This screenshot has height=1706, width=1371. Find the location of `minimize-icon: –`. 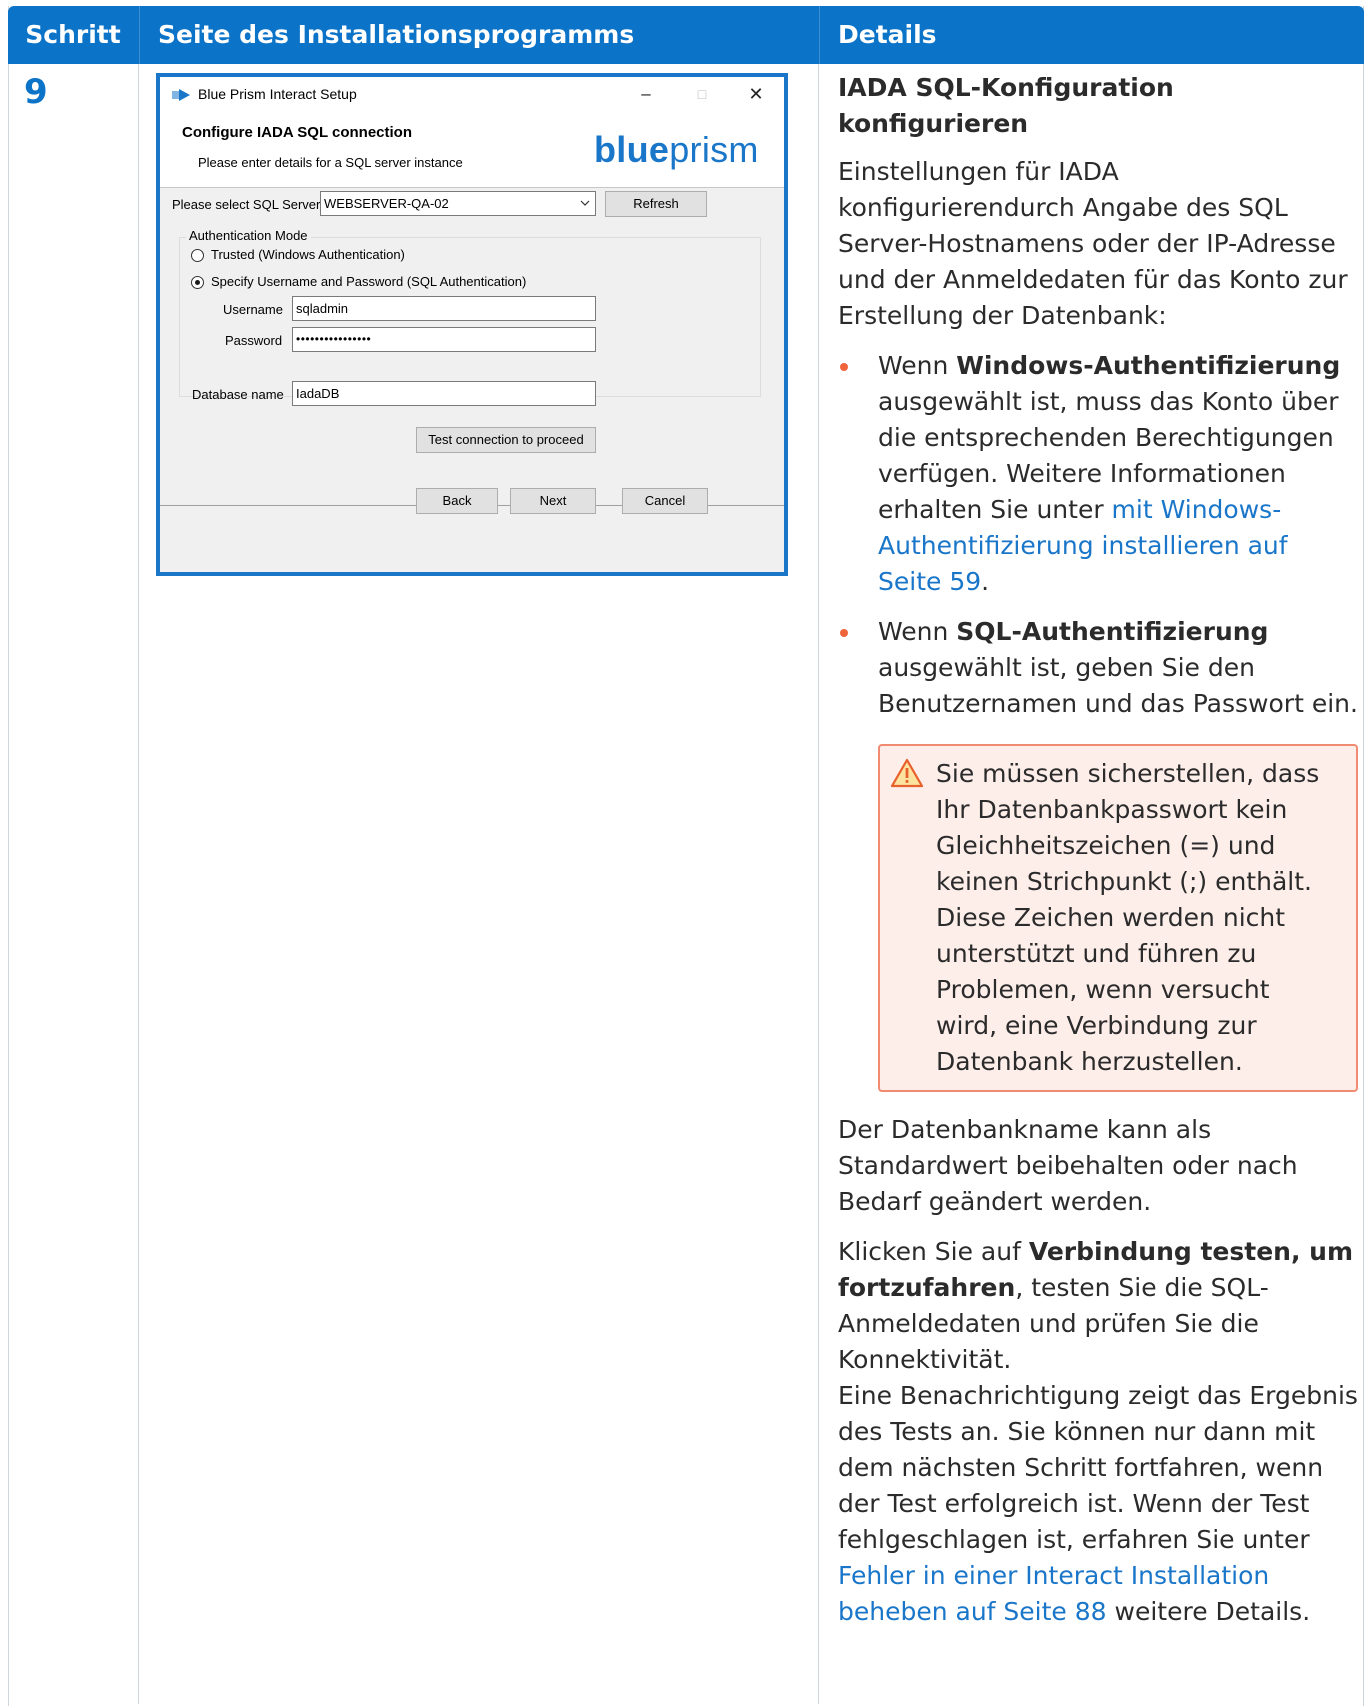

minimize-icon: – is located at coordinates (646, 94).